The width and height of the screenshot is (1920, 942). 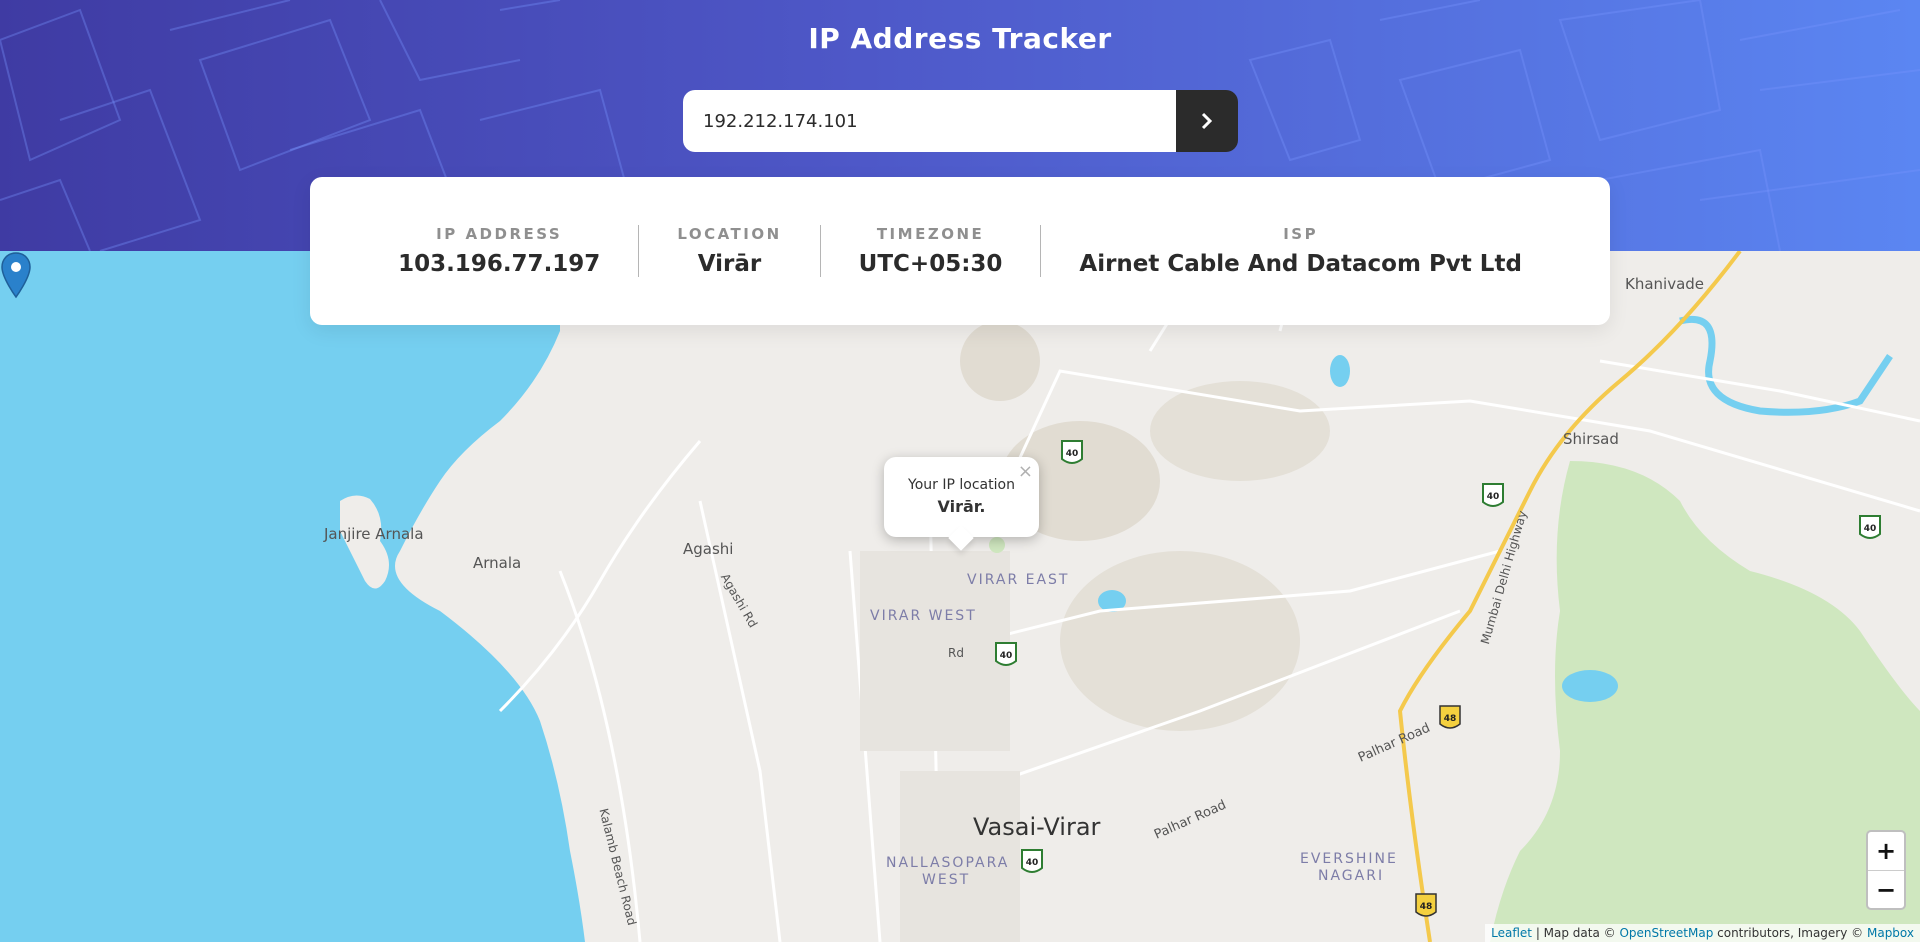 What do you see at coordinates (708, 549) in the screenshot?
I see `map-label-agashi: Agashi` at bounding box center [708, 549].